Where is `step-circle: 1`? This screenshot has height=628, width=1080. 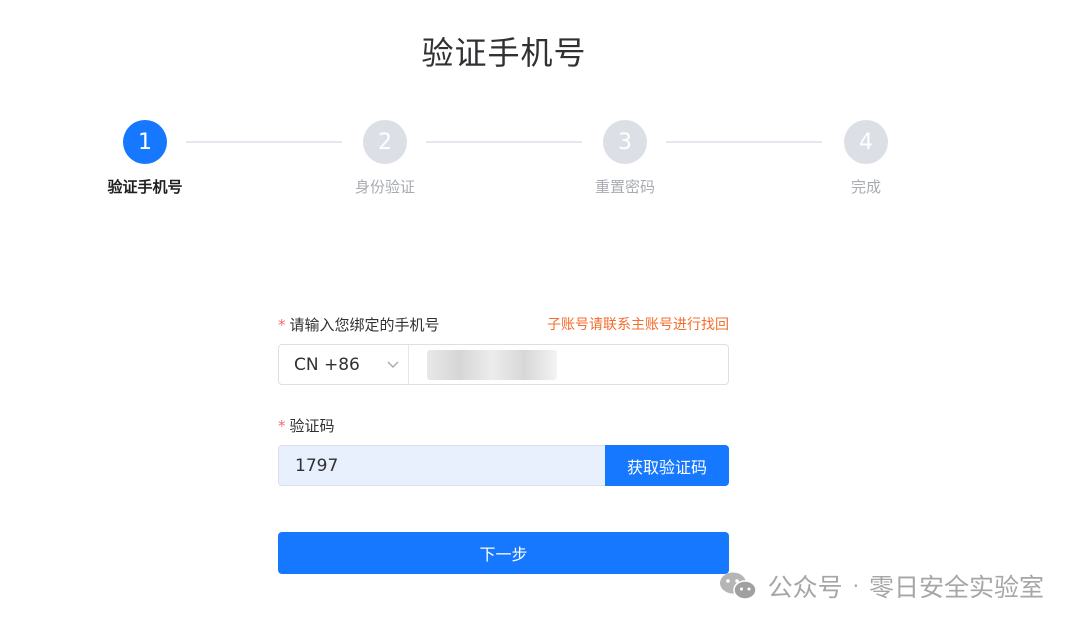 step-circle: 1 is located at coordinates (145, 142).